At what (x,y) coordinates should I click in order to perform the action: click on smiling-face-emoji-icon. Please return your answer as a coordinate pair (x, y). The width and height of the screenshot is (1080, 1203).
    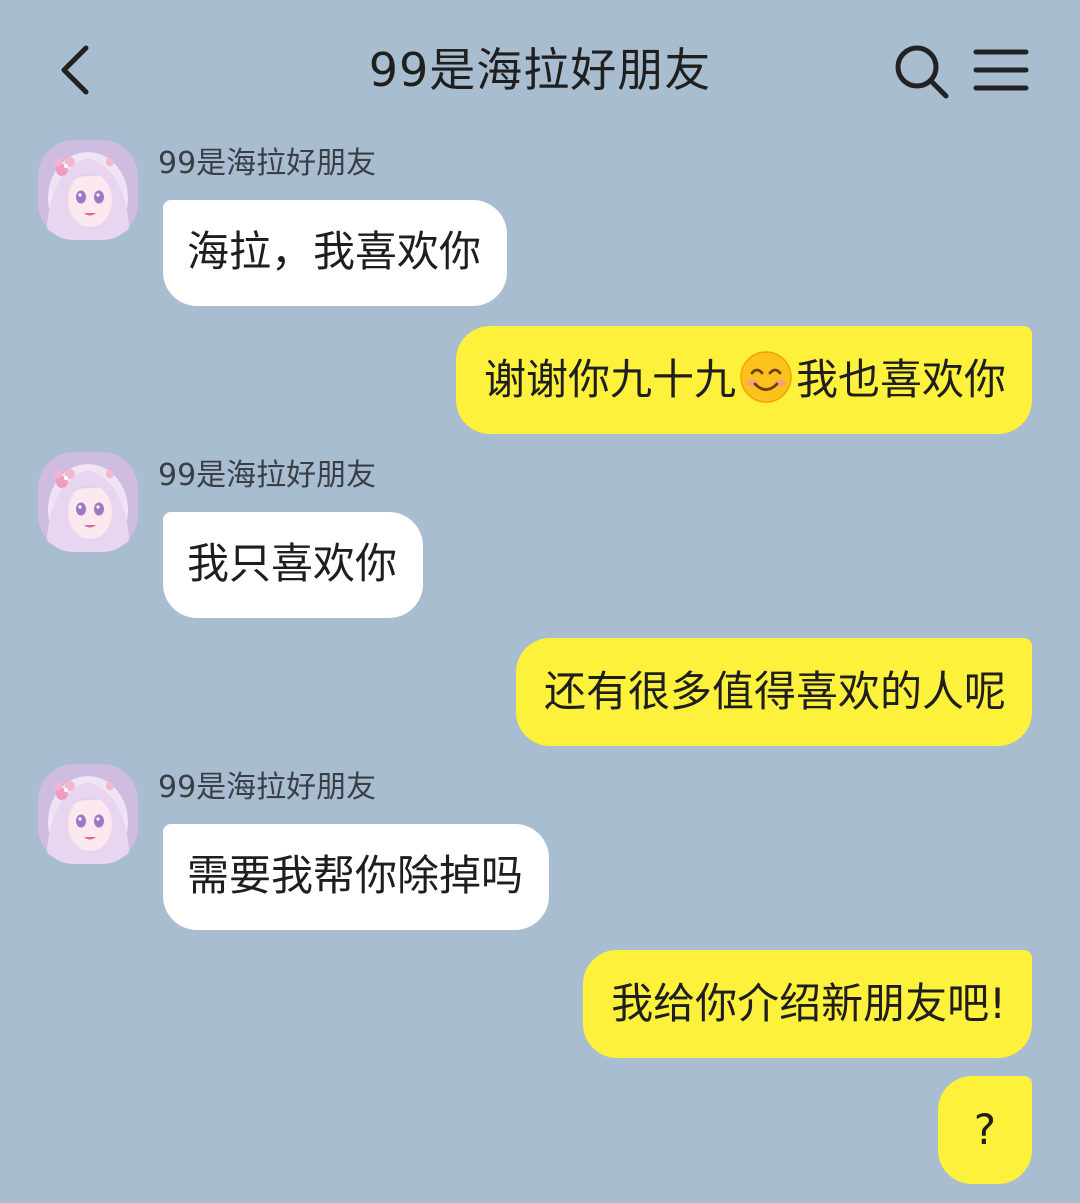
    Looking at the image, I should click on (766, 377).